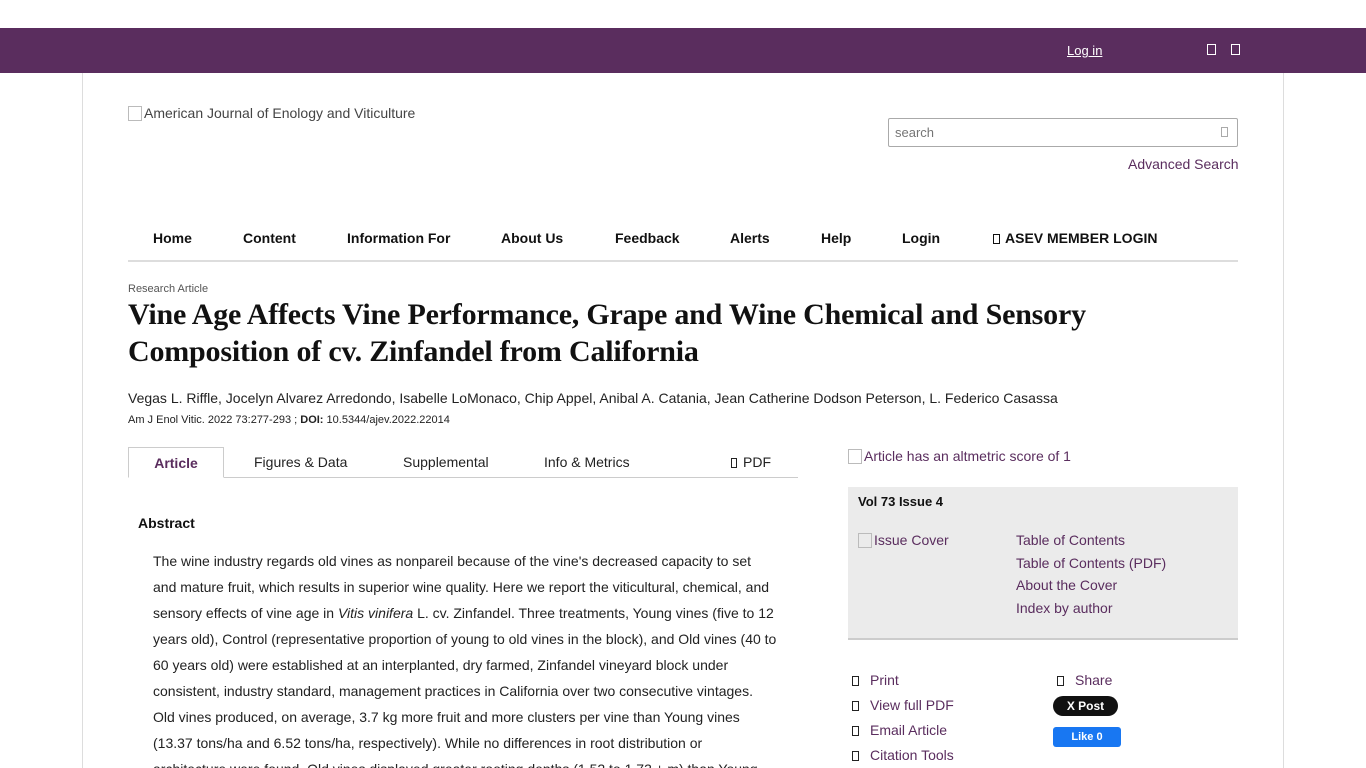  I want to click on email-article-link: Email Article, so click(899, 730).